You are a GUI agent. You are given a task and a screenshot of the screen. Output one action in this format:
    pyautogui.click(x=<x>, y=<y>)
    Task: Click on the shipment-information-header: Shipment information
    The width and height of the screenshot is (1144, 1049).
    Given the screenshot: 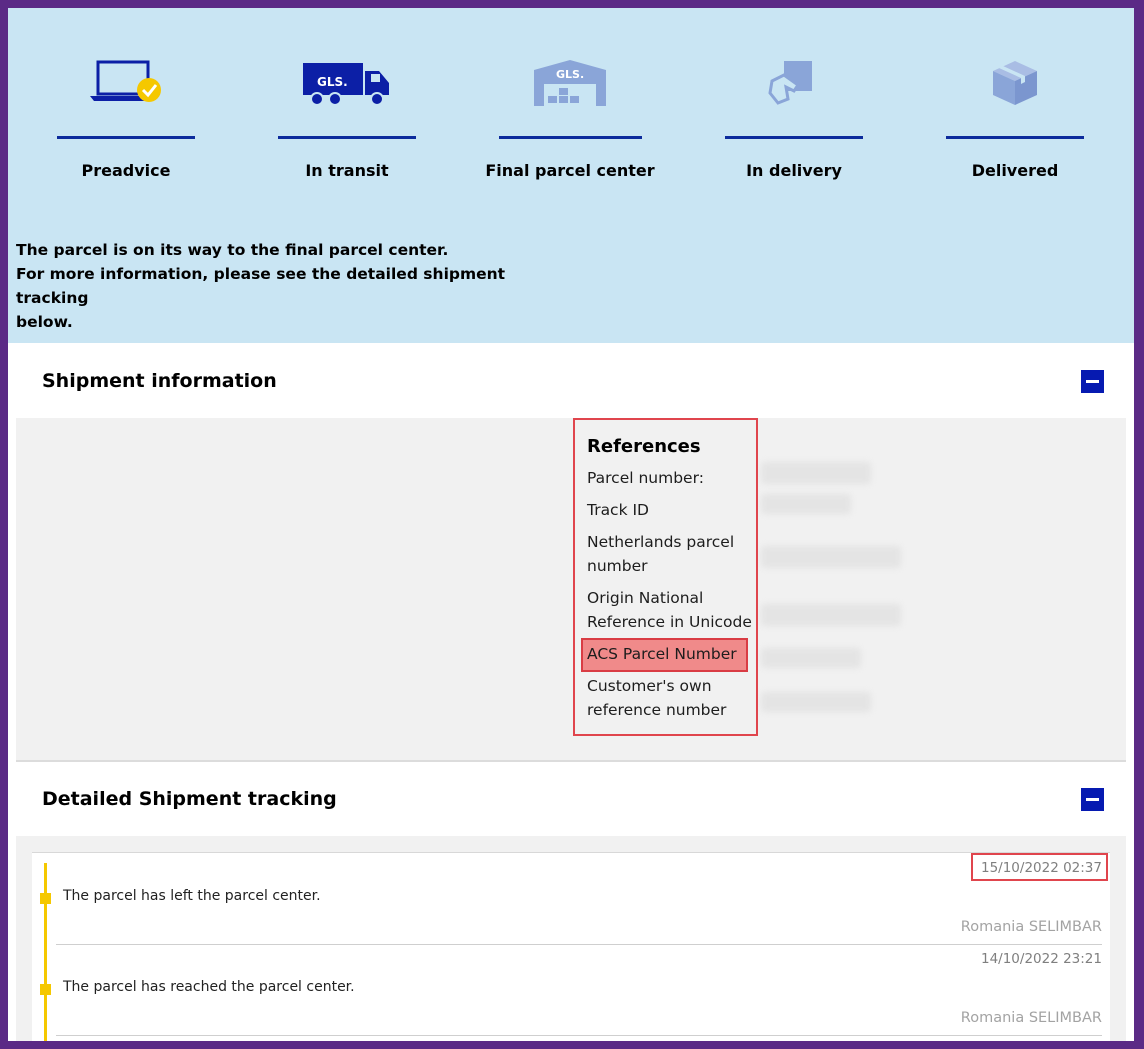 What is the action you would take?
    pyautogui.click(x=571, y=381)
    